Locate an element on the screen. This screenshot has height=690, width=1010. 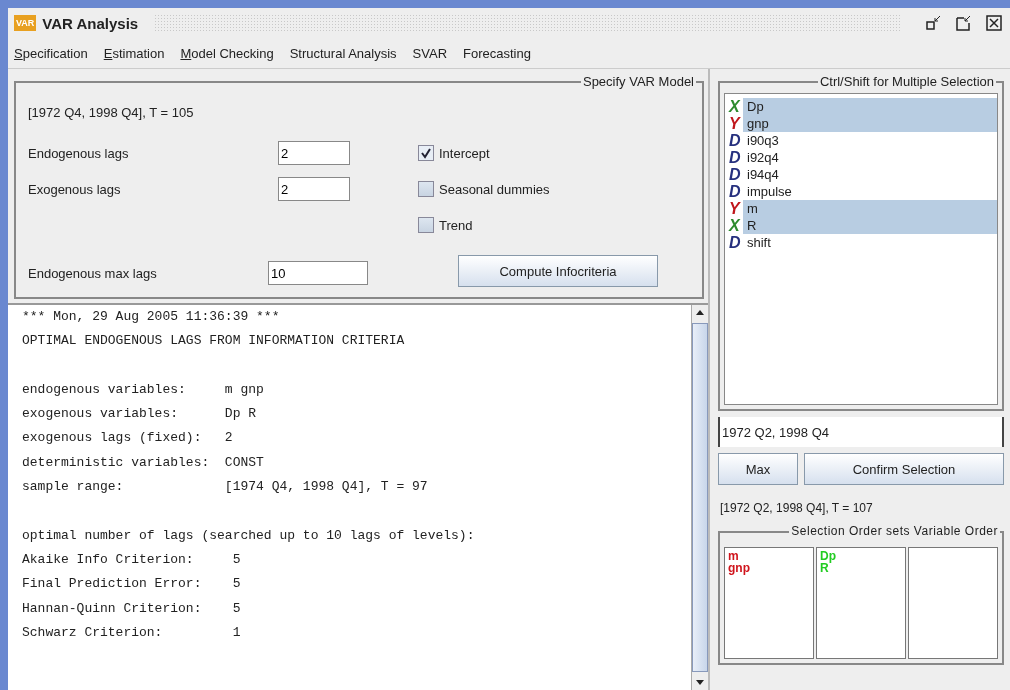
output-line: Hannan-Quinn Criterion: 5 is located at coordinates (132, 608).